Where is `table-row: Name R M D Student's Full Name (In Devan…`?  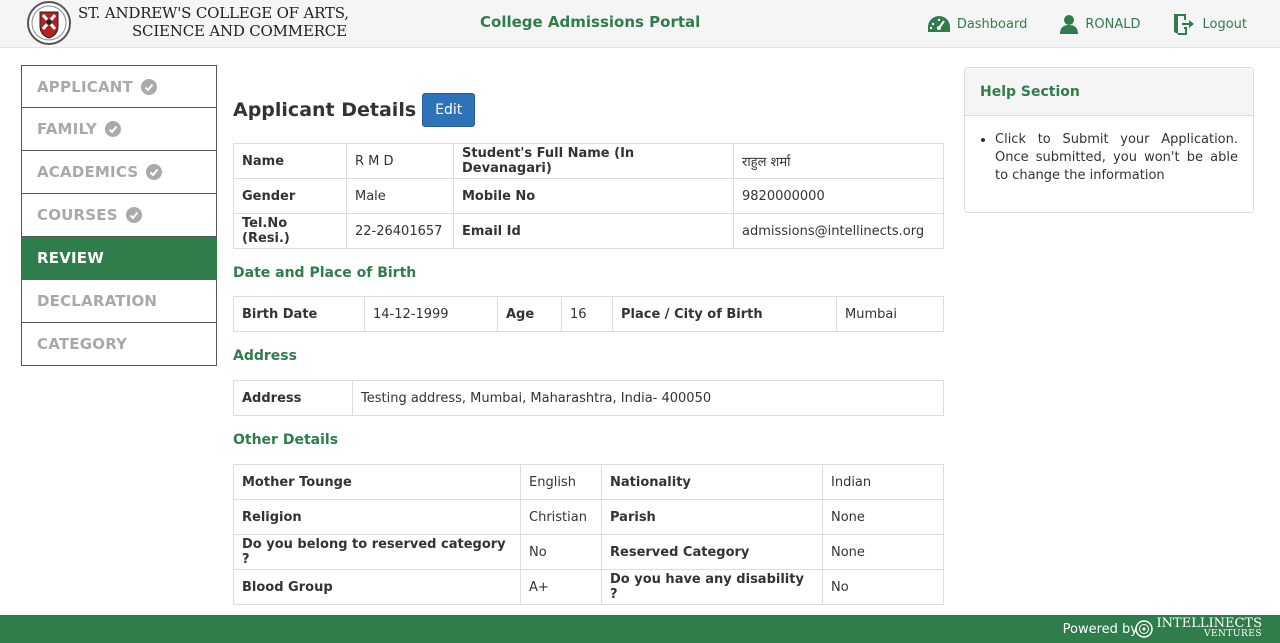
table-row: Name R M D Student's Full Name (In Devan… is located at coordinates (588, 161).